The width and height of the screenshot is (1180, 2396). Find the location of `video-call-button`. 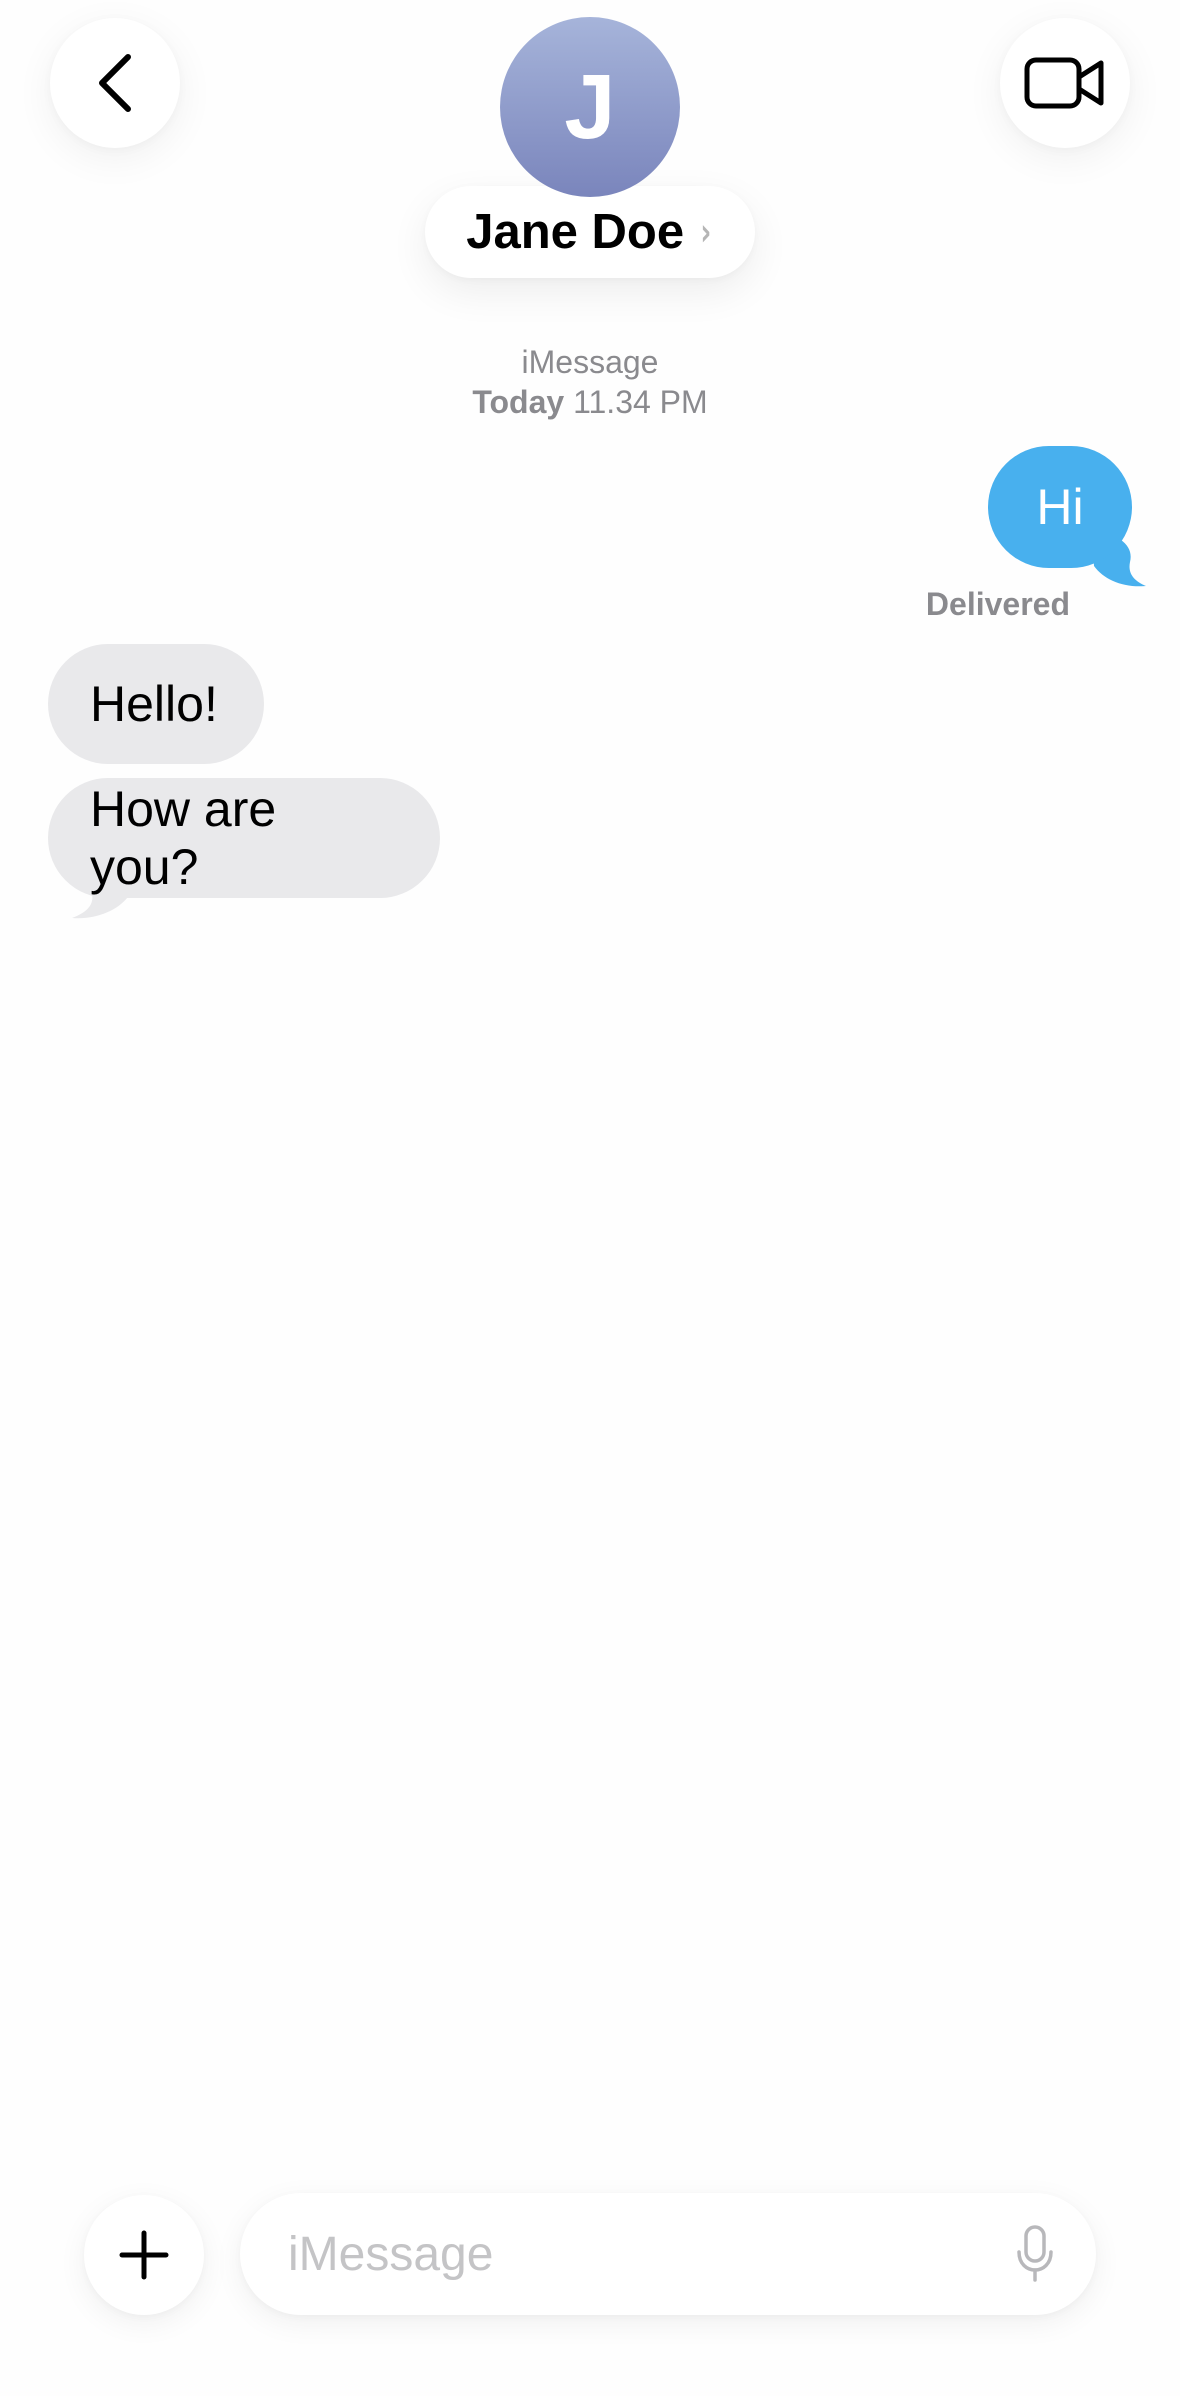

video-call-button is located at coordinates (1065, 83).